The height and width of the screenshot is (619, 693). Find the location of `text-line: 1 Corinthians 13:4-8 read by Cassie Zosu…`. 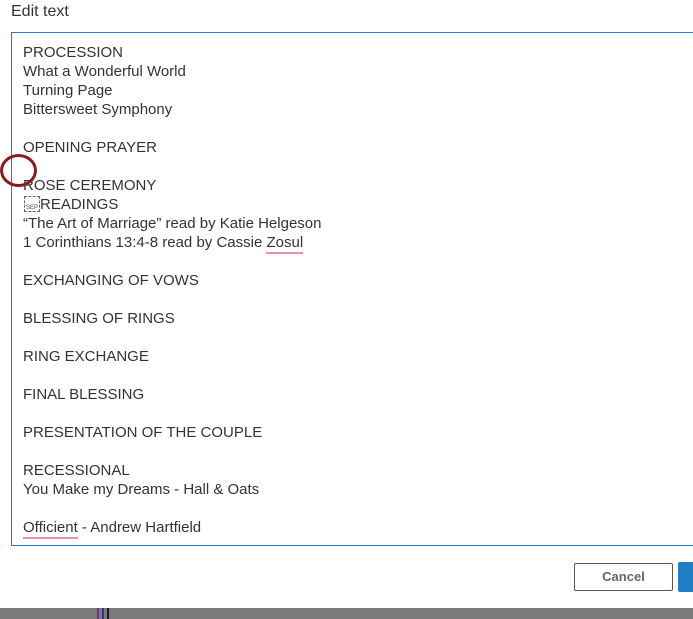

text-line: 1 Corinthians 13:4-8 read by Cassie Zosu… is located at coordinates (163, 243).